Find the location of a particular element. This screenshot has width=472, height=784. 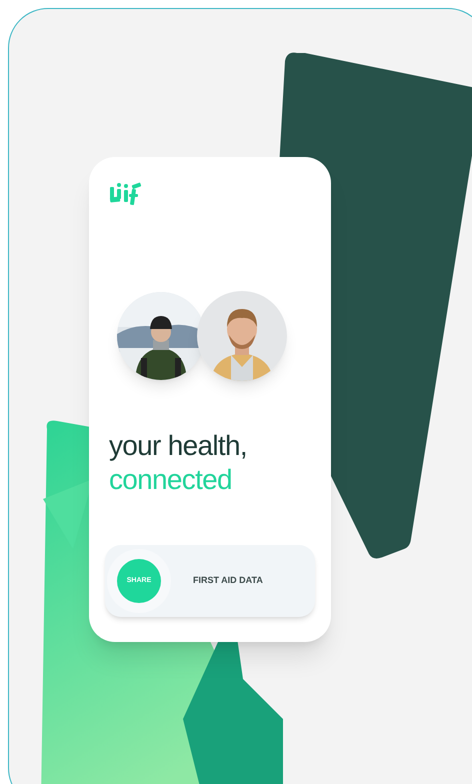

headline: connected is located at coordinates (171, 480).